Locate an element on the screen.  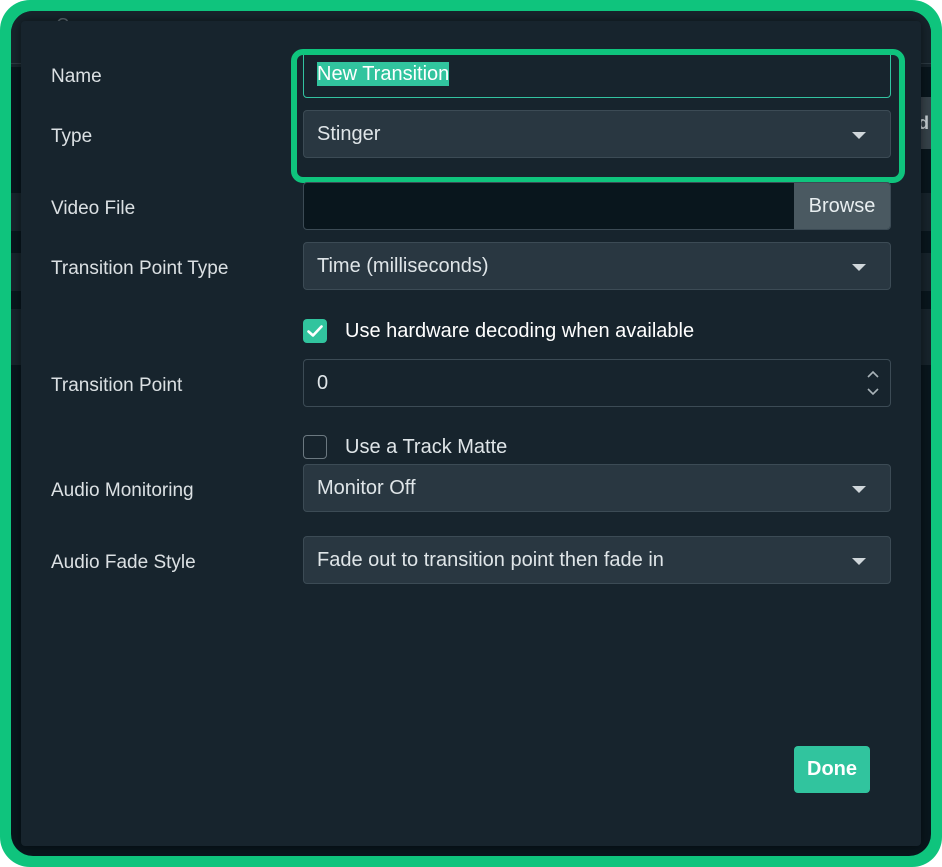
track-matte-checkbox is located at coordinates (315, 447).